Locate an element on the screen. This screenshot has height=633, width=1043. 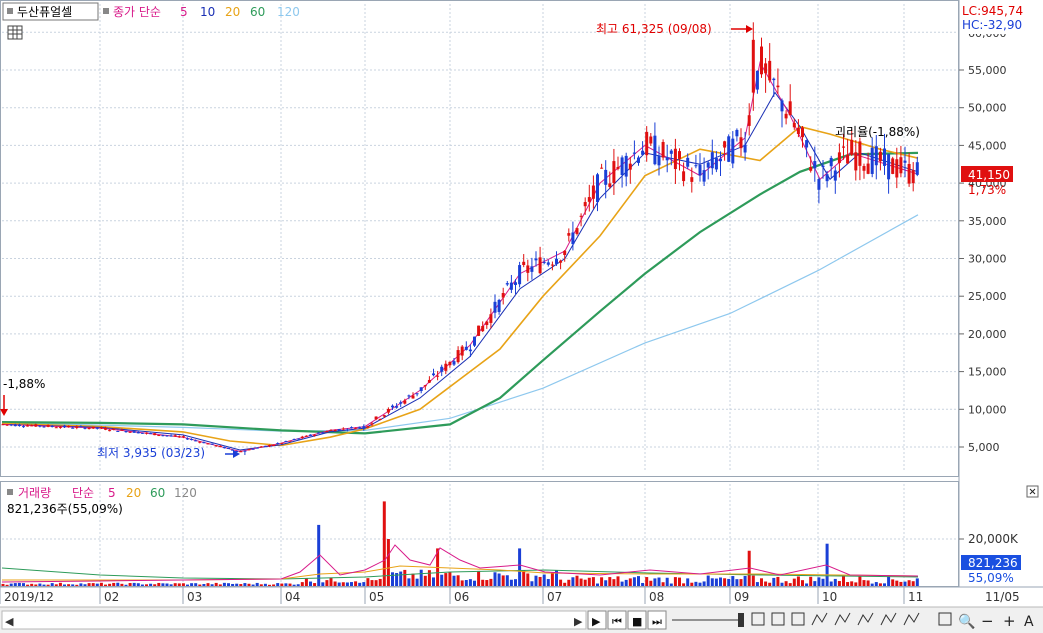
nav-button-icon: ■ is located at coordinates (637, 621).